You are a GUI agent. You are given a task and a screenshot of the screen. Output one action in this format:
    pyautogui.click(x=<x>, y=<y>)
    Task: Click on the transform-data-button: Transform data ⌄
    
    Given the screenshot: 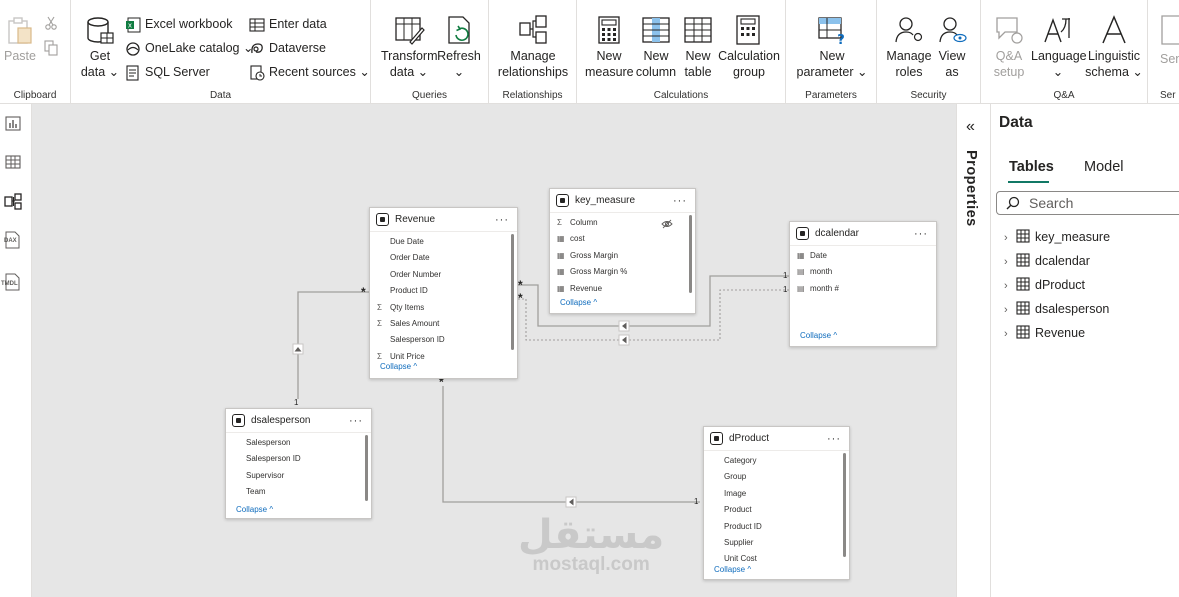 What is the action you would take?
    pyautogui.click(x=409, y=47)
    